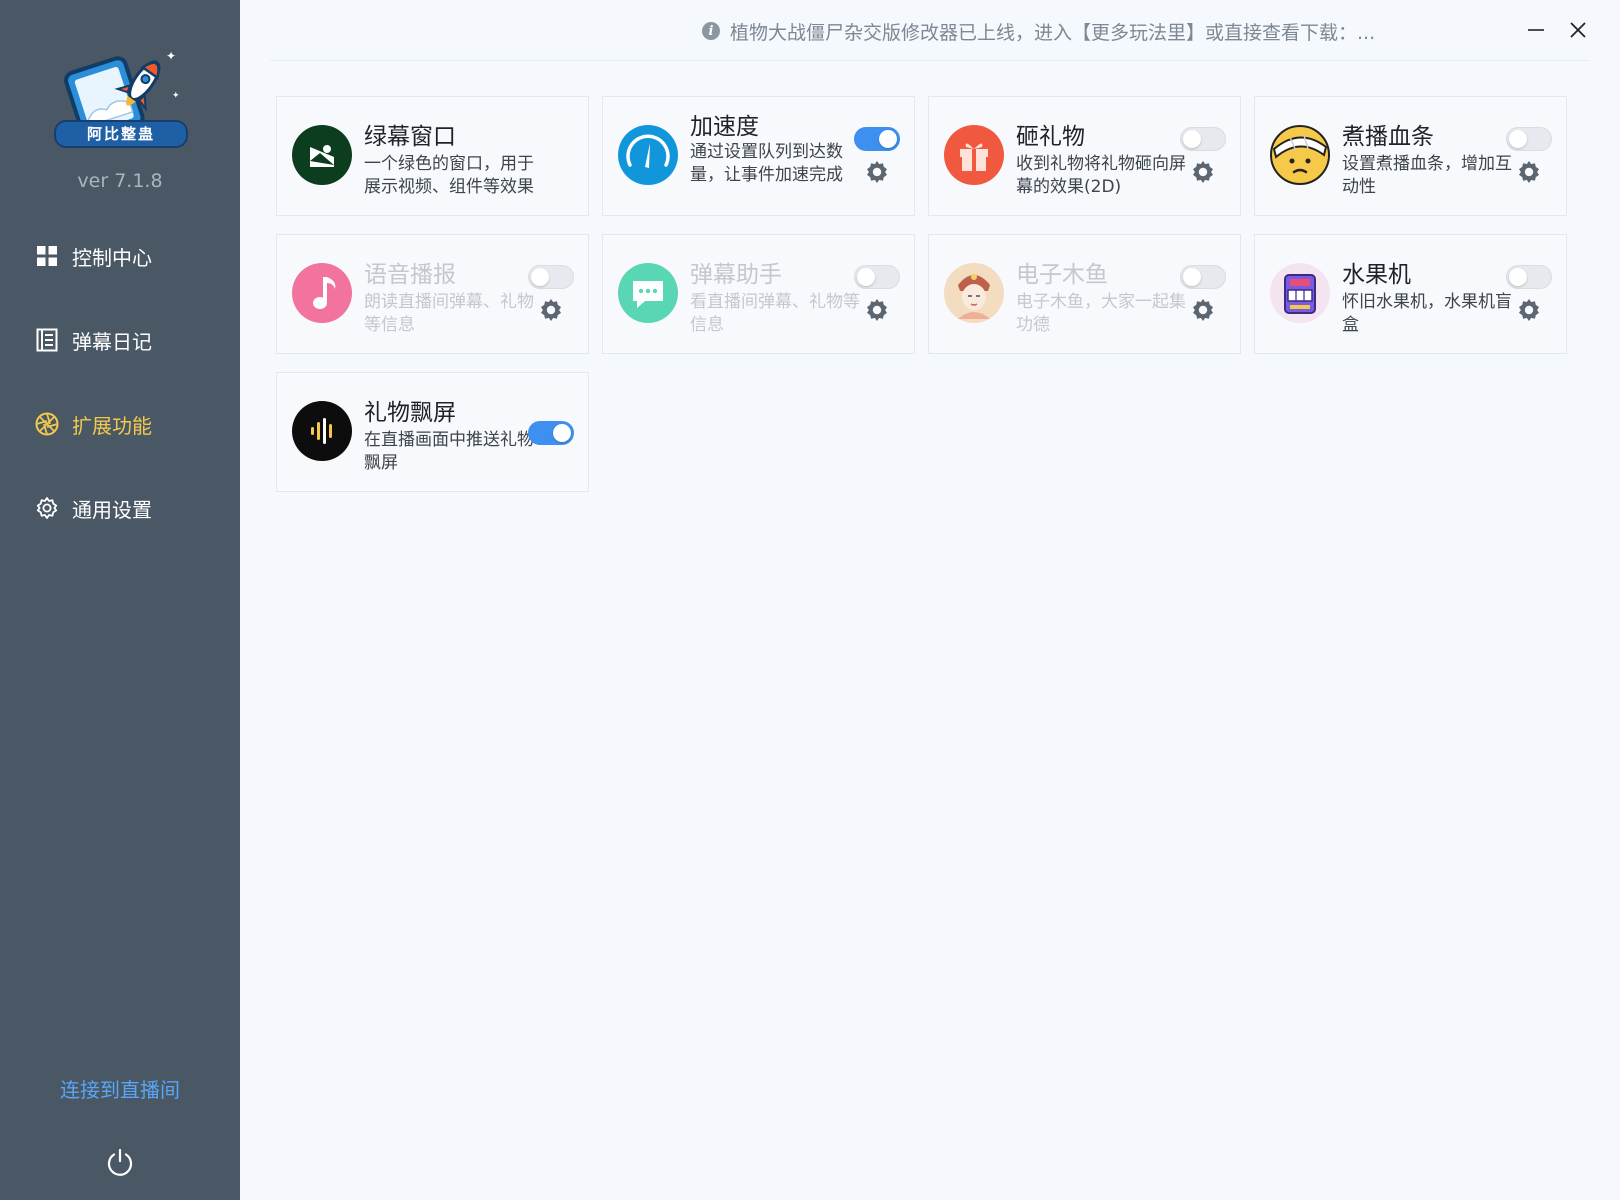 The image size is (1620, 1200). I want to click on app-logo: ✦ ✦ 阿比整蛊, so click(120, 96).